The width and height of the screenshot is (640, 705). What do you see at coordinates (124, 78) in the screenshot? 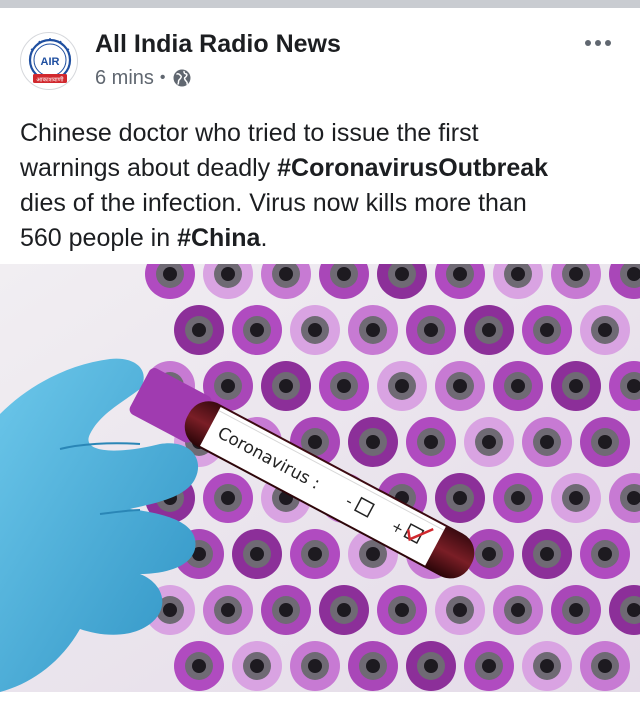
I see `post-timestamp: 6 mins` at bounding box center [124, 78].